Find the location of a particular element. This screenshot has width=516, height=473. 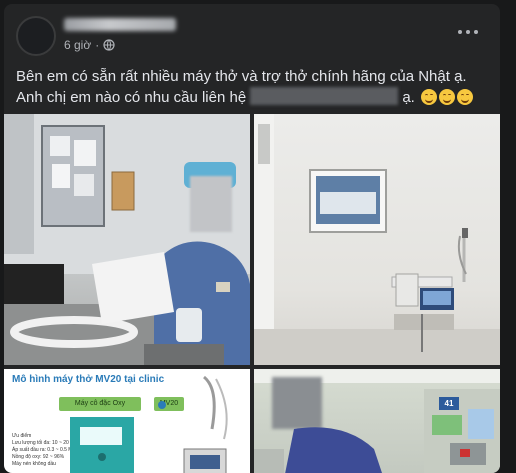

post-text-line-2: Anh chị em nào có nhu cầu liên hệ ạ. is located at coordinates (256, 97).